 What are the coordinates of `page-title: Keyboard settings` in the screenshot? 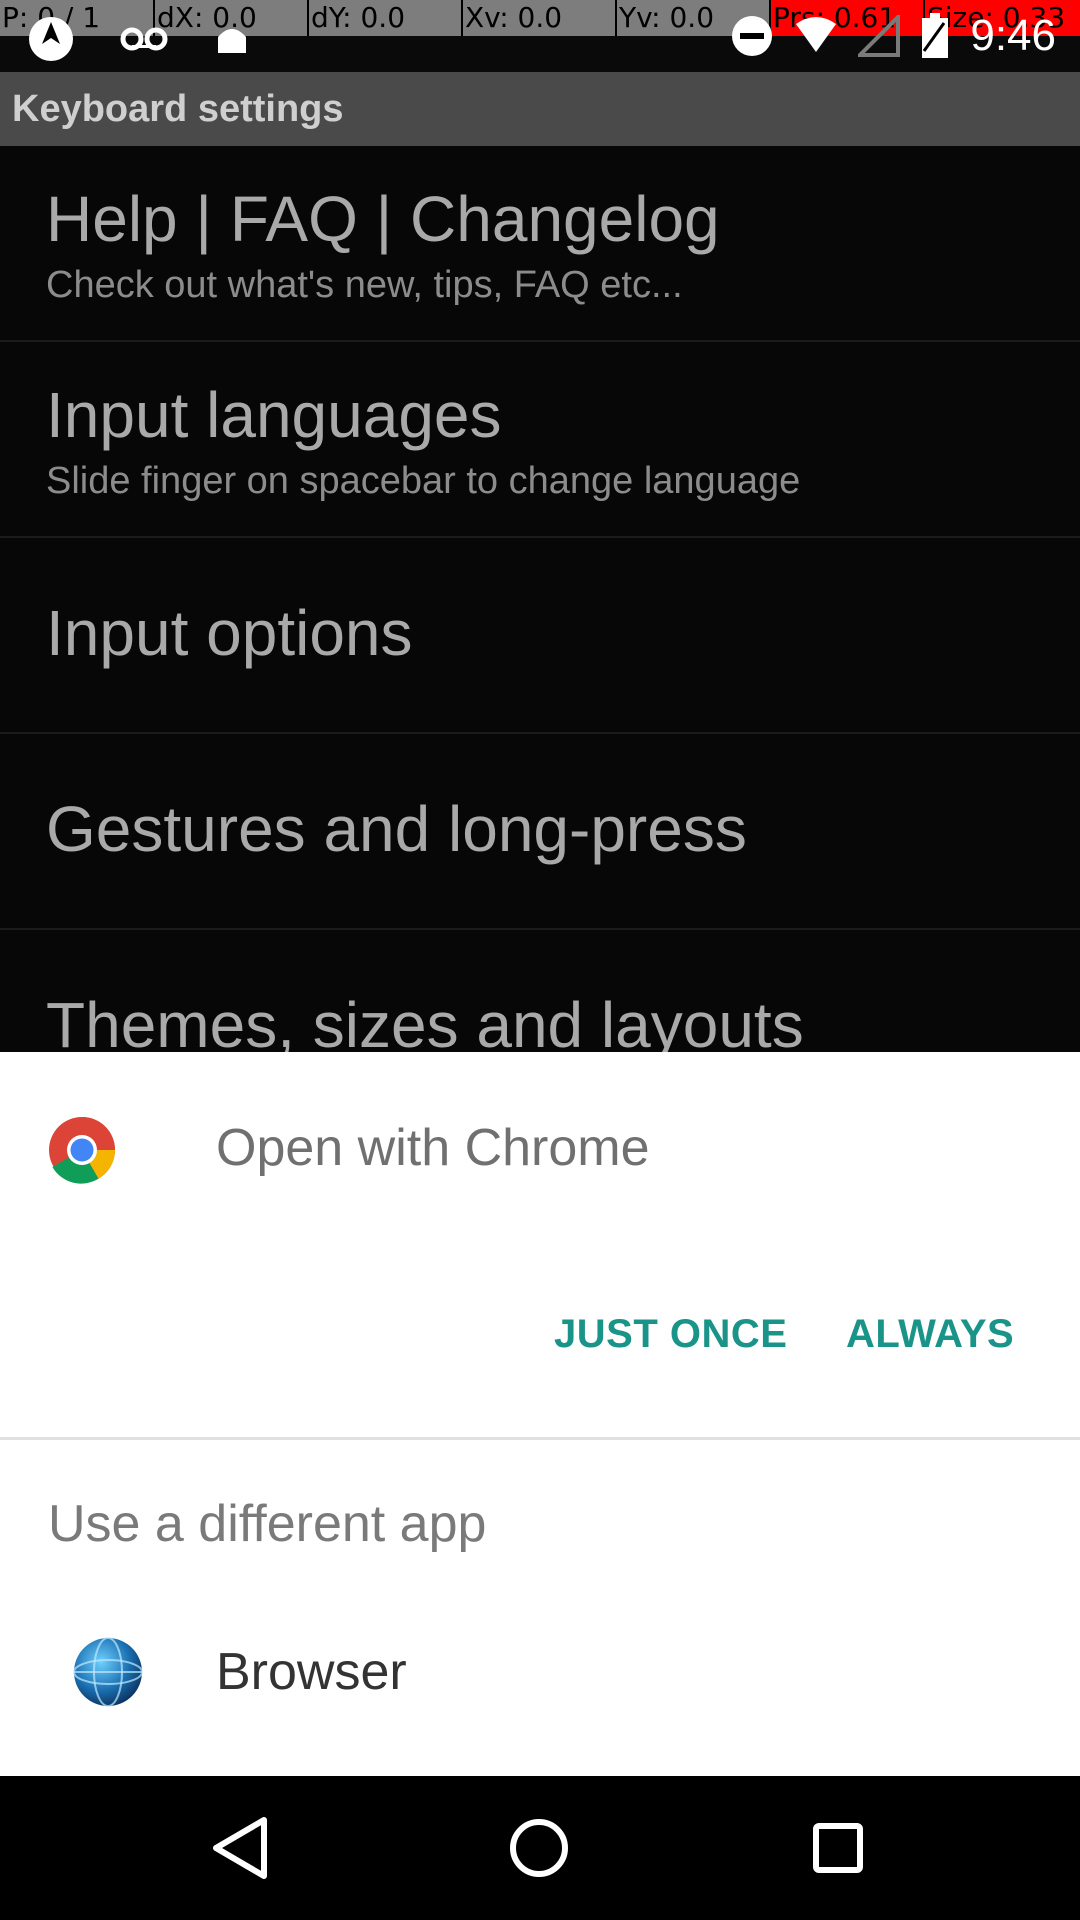 It's located at (178, 109).